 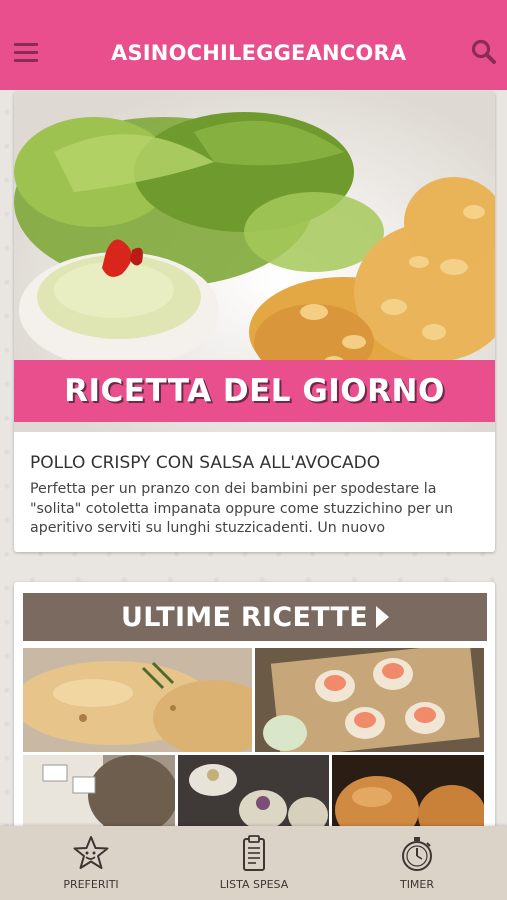 I want to click on star-favorite-icon, so click(x=91, y=852).